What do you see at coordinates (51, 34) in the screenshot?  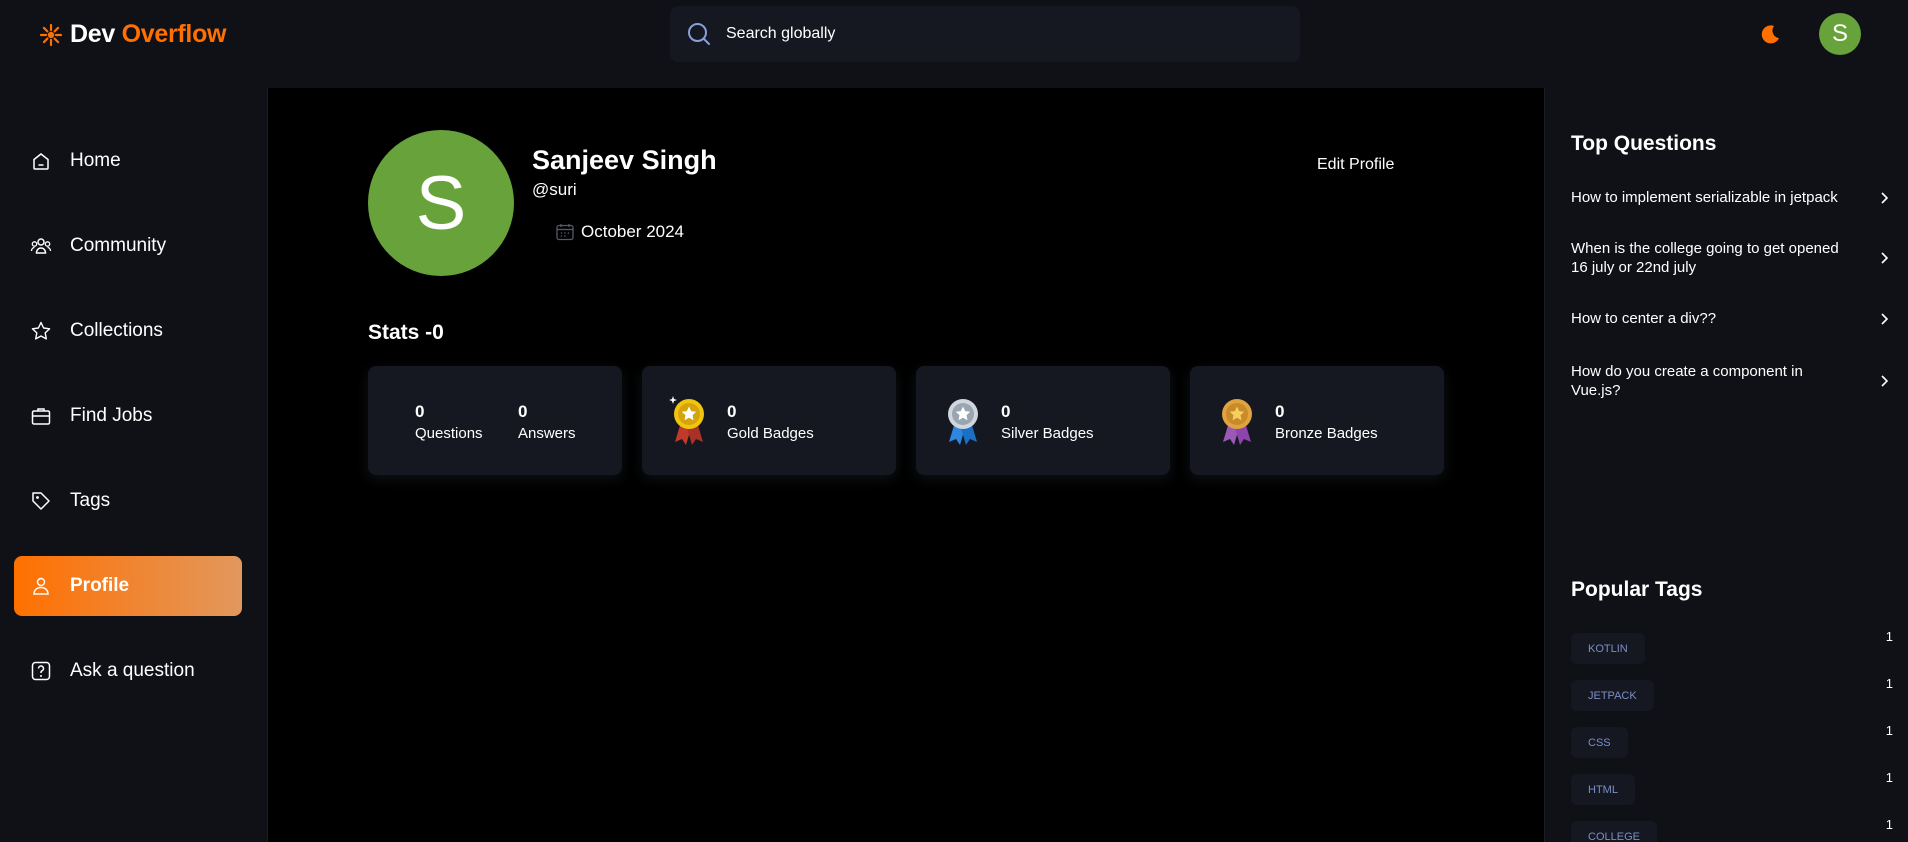 I see `logo-sun-icon` at bounding box center [51, 34].